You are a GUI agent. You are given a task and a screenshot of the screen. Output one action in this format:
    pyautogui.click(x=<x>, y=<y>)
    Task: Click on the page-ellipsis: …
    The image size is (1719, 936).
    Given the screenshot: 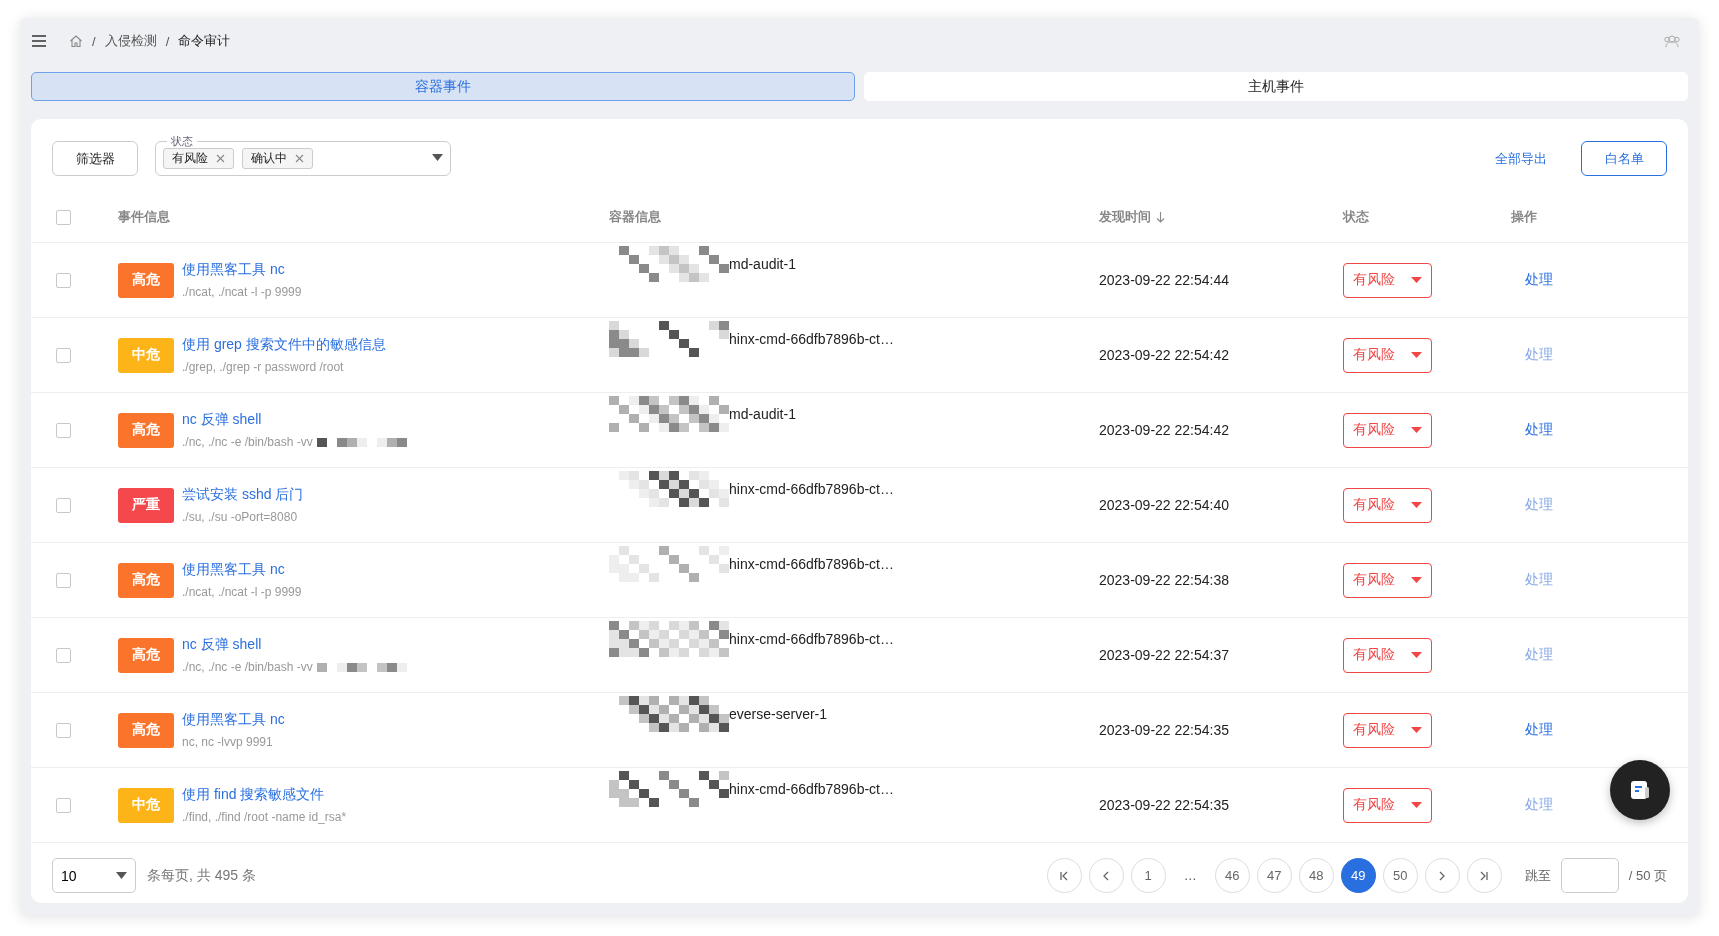 What is the action you would take?
    pyautogui.click(x=1190, y=875)
    